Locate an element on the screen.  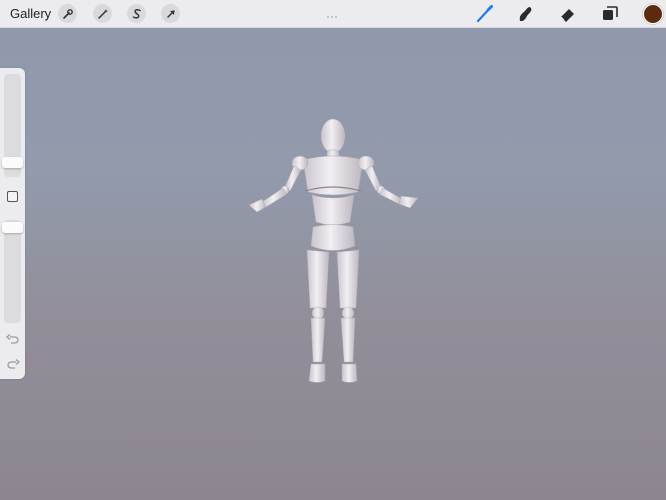
mannequin-figure is located at coordinates (333, 250).